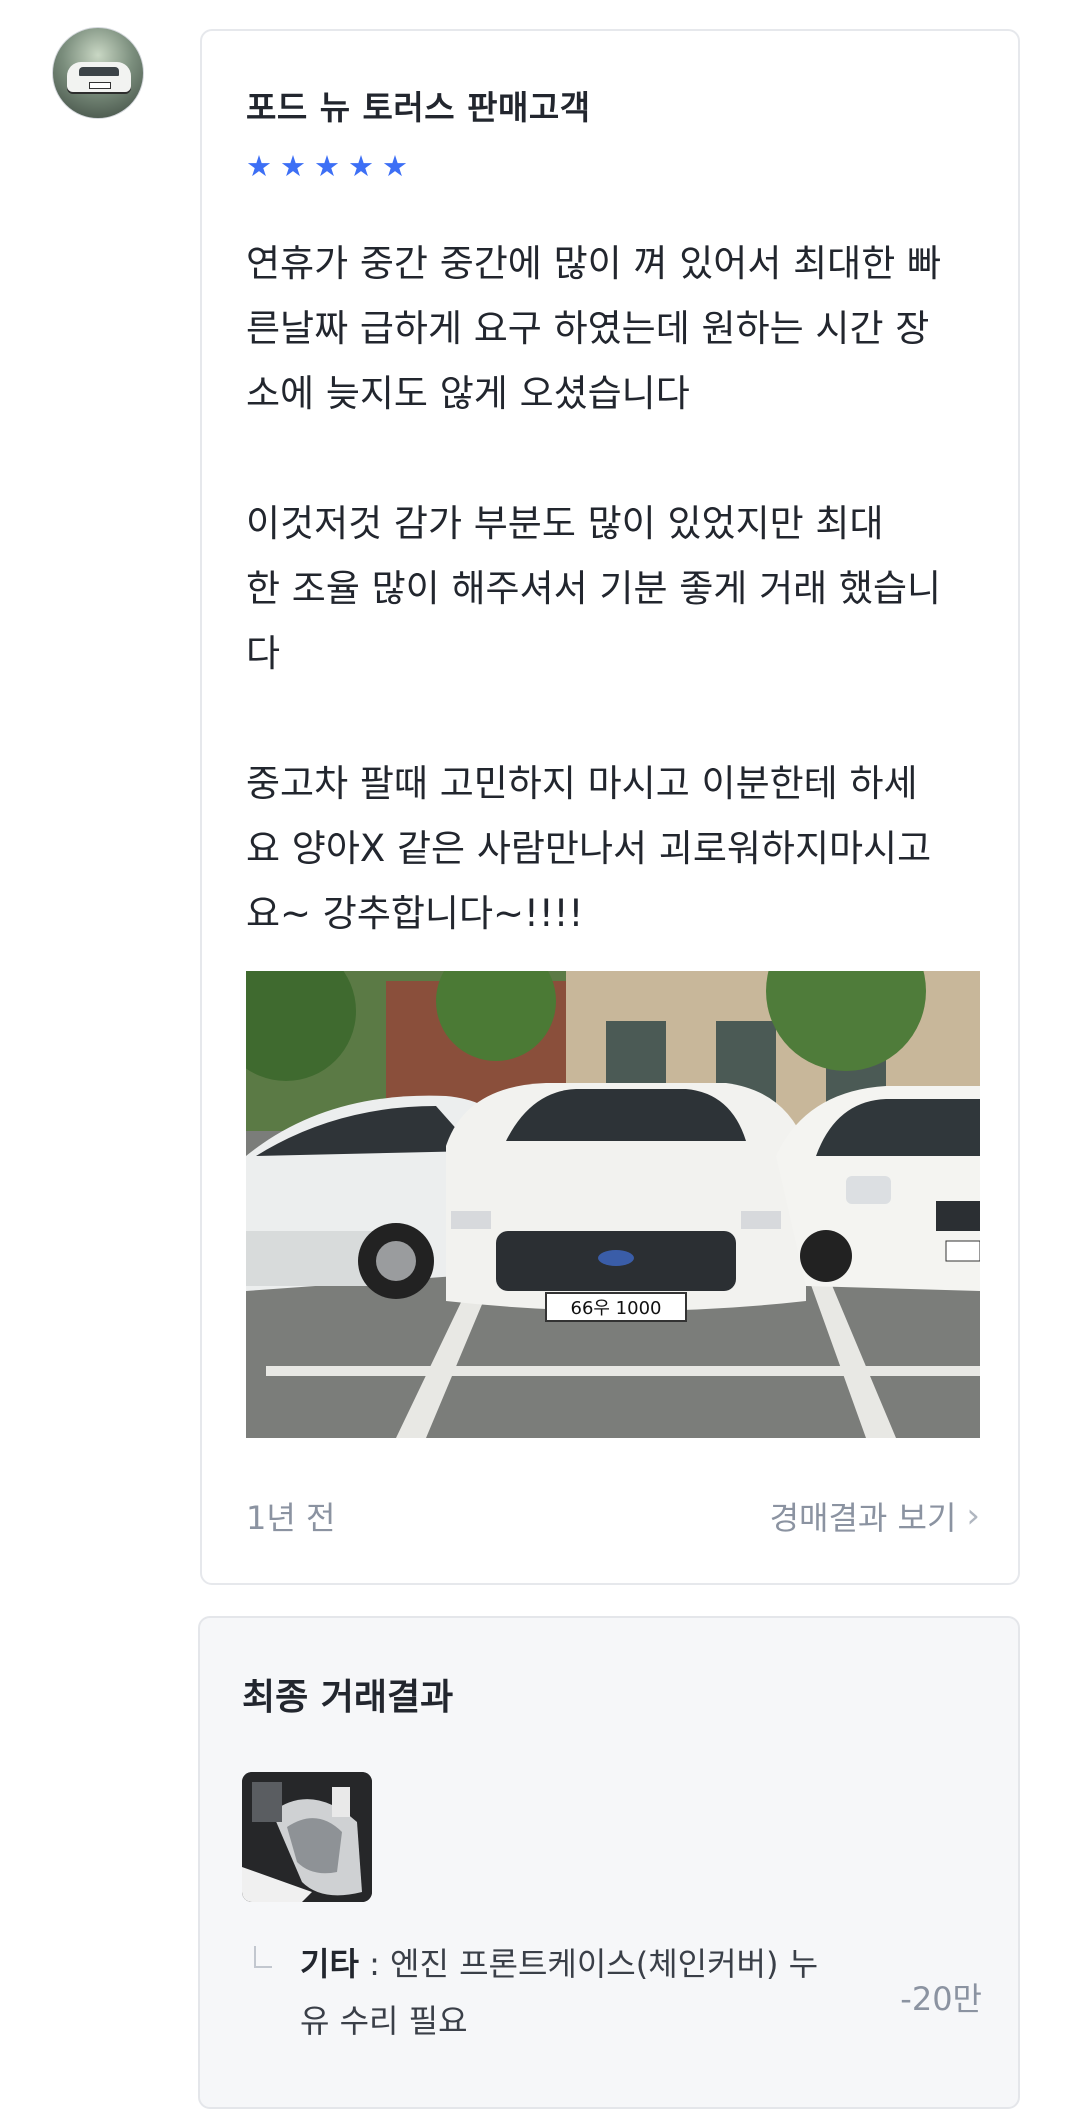  I want to click on reviewer-avatar, so click(98, 73).